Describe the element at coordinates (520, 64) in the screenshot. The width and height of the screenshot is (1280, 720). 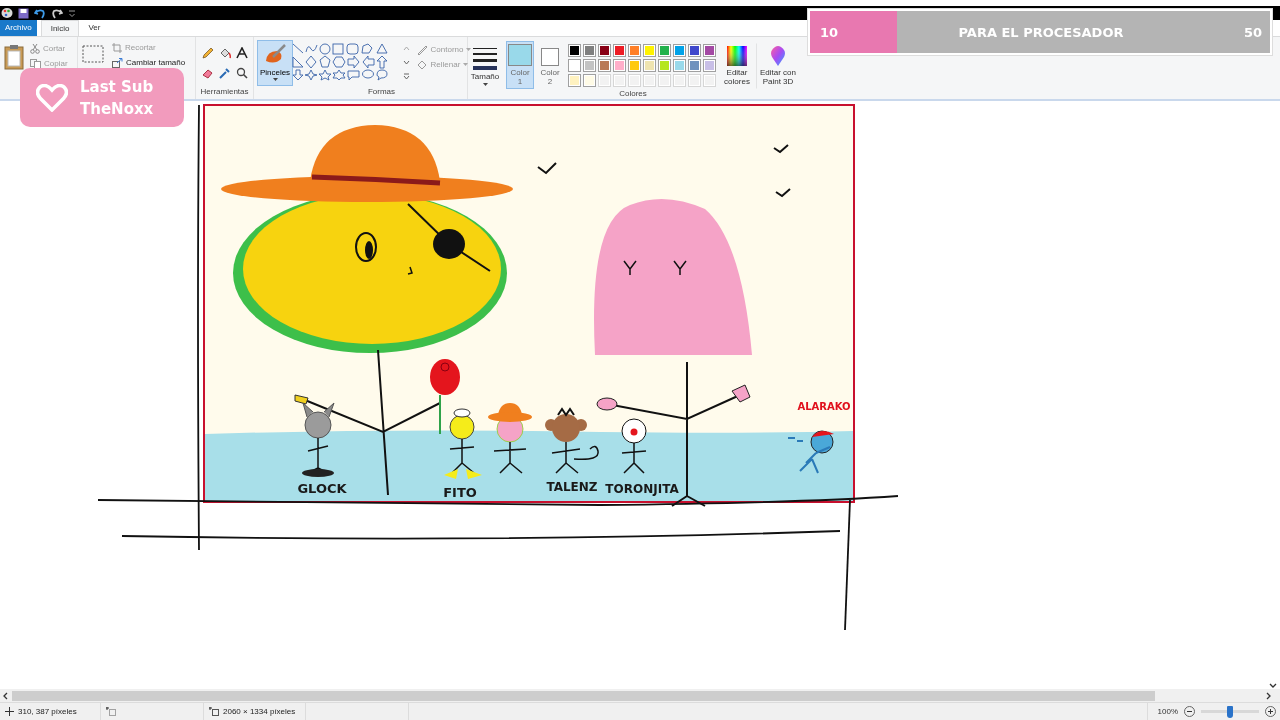
I see `color-slot-button: Color 1` at that location.